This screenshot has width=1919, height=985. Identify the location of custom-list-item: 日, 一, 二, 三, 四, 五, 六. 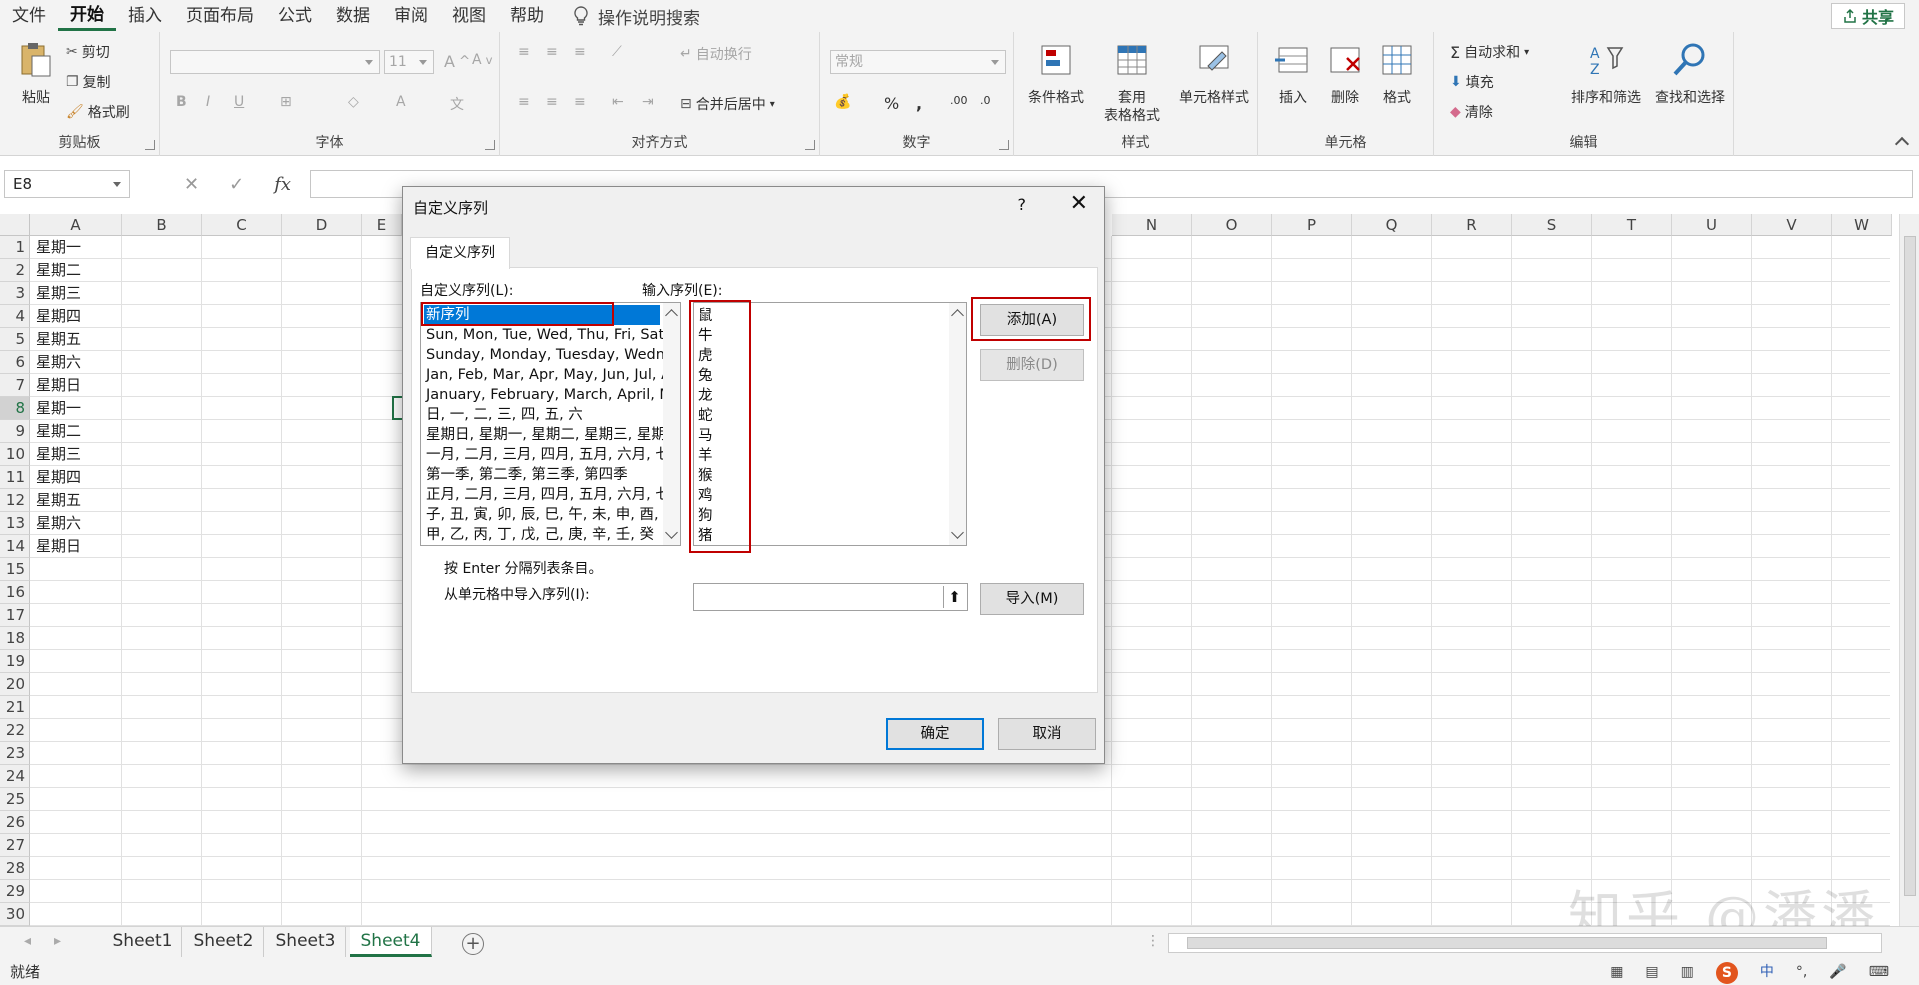
(544, 415).